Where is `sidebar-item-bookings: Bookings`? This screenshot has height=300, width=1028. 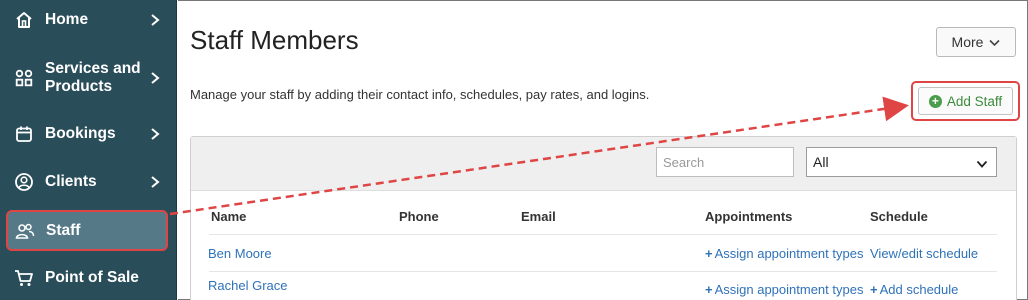 sidebar-item-bookings: Bookings is located at coordinates (88, 134).